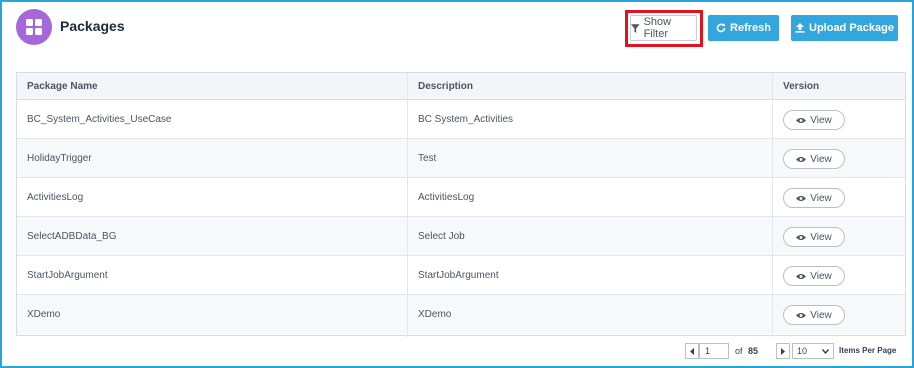  Describe the element at coordinates (72, 236) in the screenshot. I see `package-name-cell: SelectADBData_BG` at that location.